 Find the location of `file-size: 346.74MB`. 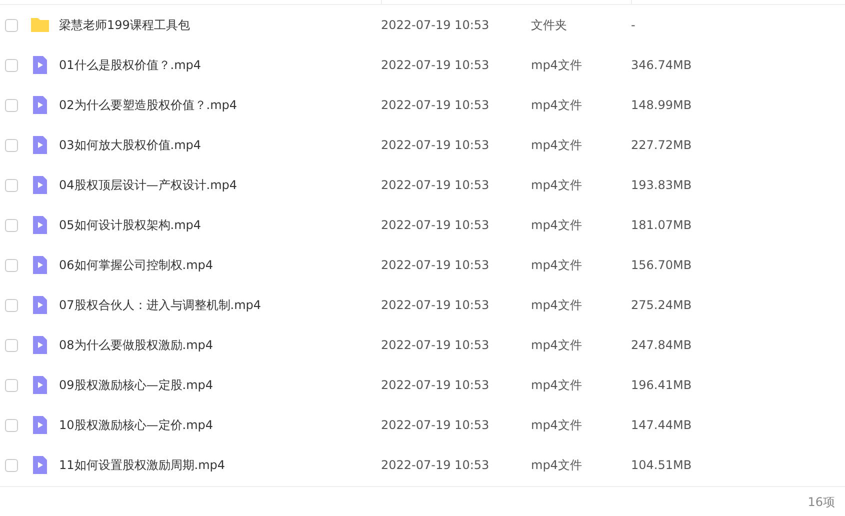

file-size: 346.74MB is located at coordinates (661, 65).